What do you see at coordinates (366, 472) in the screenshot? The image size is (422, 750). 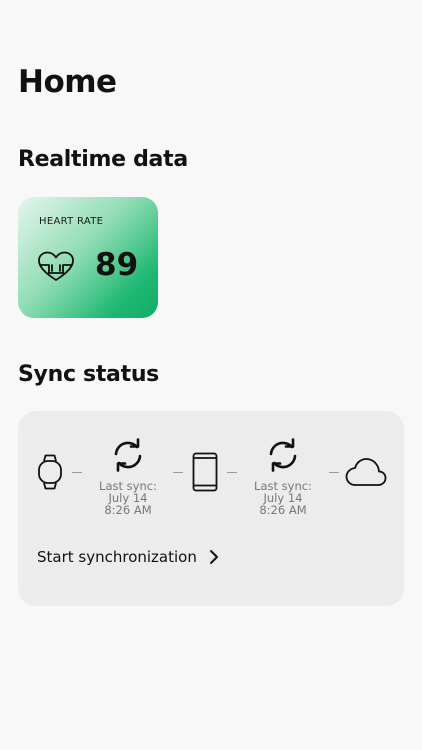 I see `cloud-icon` at bounding box center [366, 472].